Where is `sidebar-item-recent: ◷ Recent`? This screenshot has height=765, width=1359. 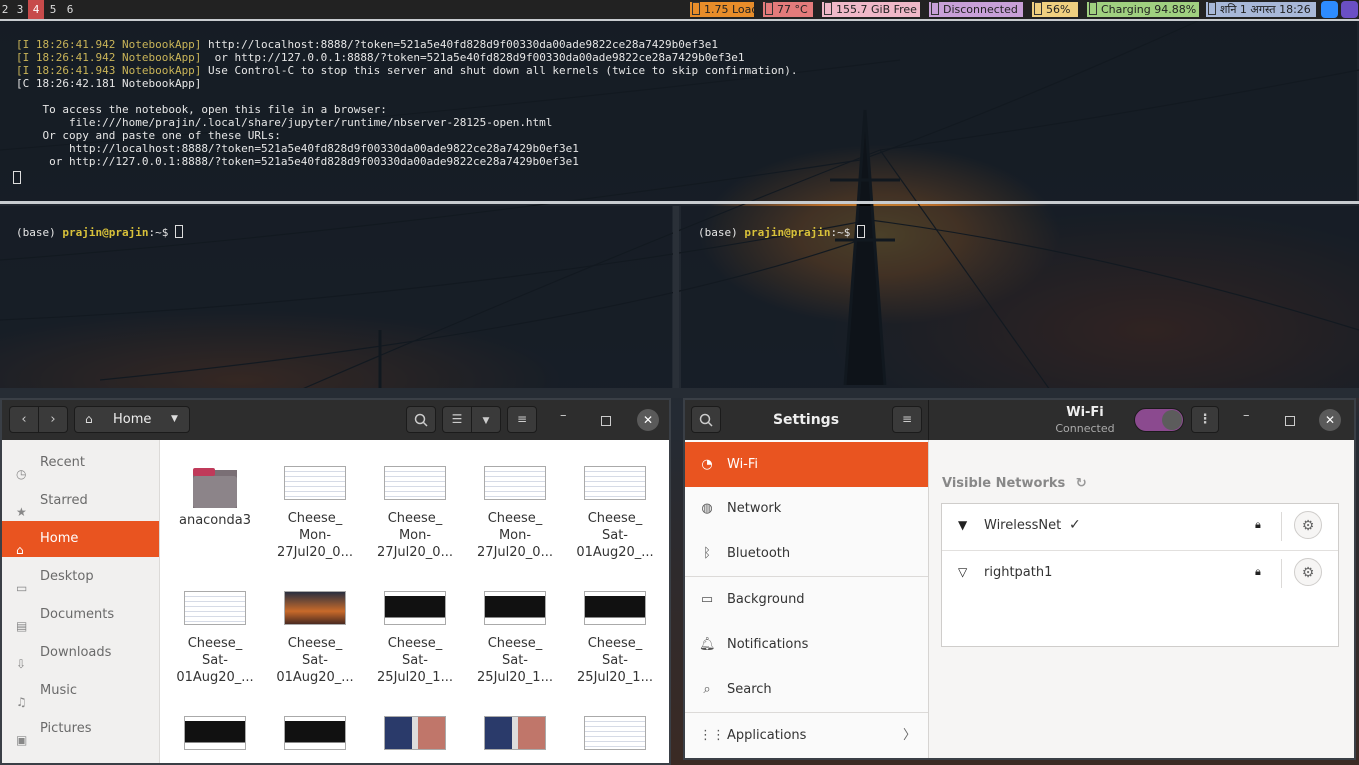 sidebar-item-recent: ◷ Recent is located at coordinates (80, 463).